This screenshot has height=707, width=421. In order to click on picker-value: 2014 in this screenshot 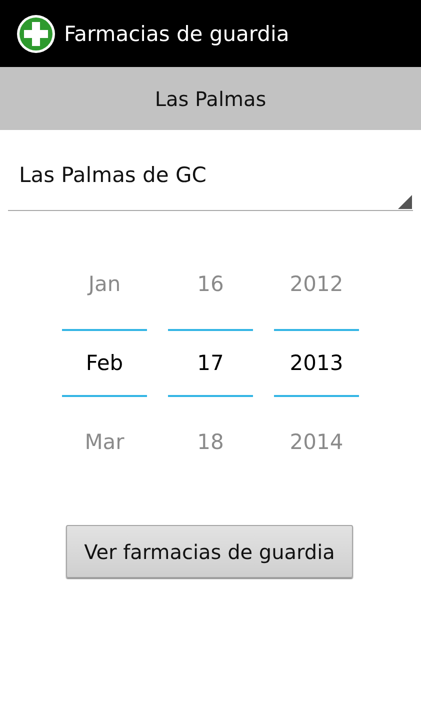, I will do `click(316, 442)`.